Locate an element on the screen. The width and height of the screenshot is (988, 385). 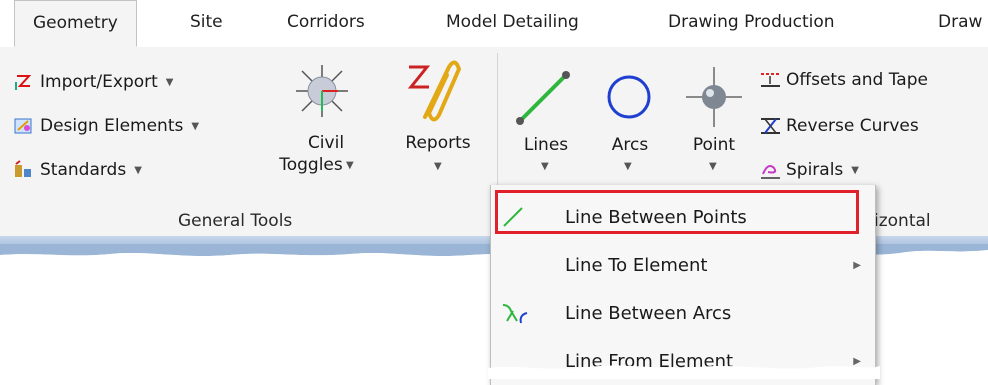
point-icon is located at coordinates (714, 97).